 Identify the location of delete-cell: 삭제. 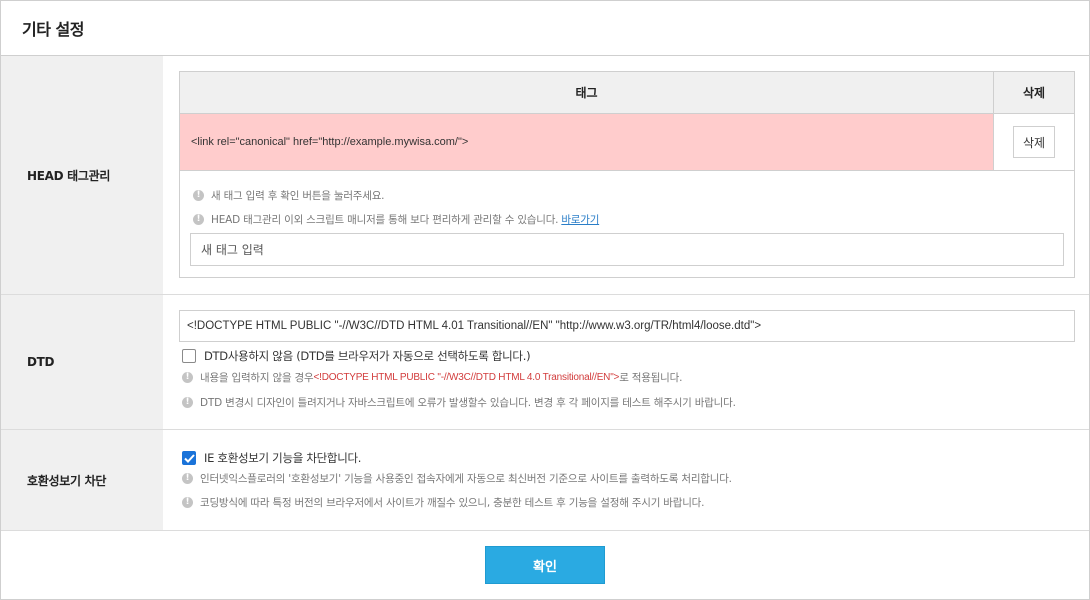
(1034, 142).